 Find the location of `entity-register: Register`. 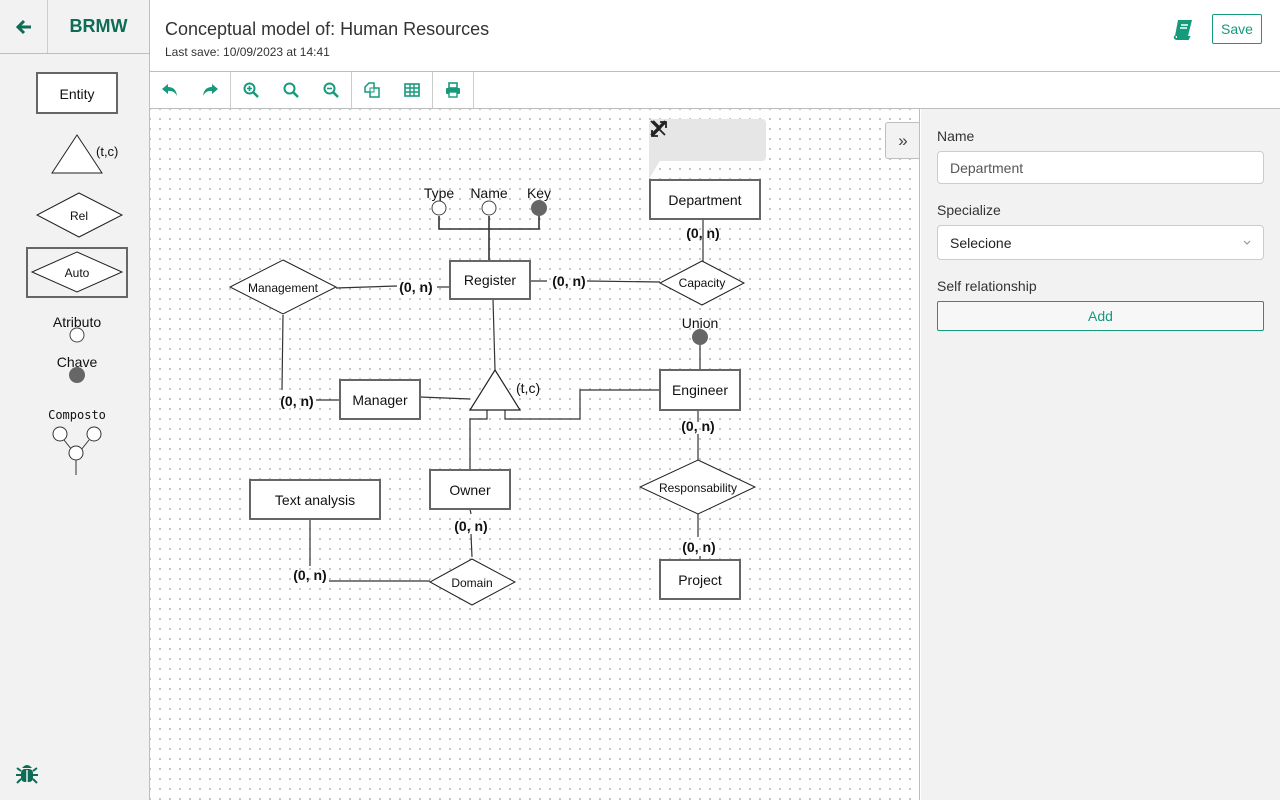

entity-register: Register is located at coordinates (490, 280).